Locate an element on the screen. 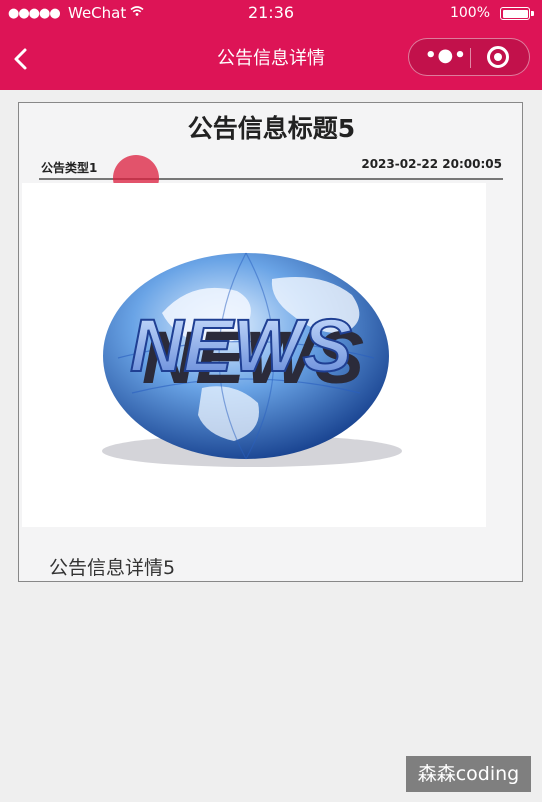 This screenshot has width=542, height=802. notice-description: 公告信息详情5 is located at coordinates (112, 568).